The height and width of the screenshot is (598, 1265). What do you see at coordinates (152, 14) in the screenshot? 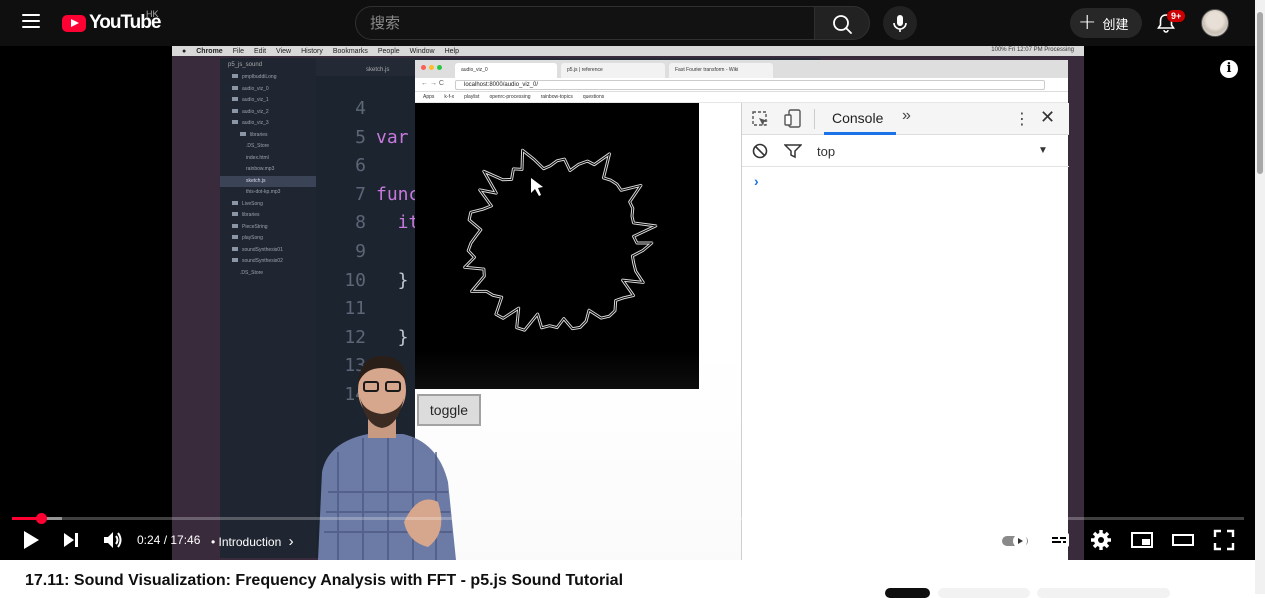
I see `region-label: HK` at bounding box center [152, 14].